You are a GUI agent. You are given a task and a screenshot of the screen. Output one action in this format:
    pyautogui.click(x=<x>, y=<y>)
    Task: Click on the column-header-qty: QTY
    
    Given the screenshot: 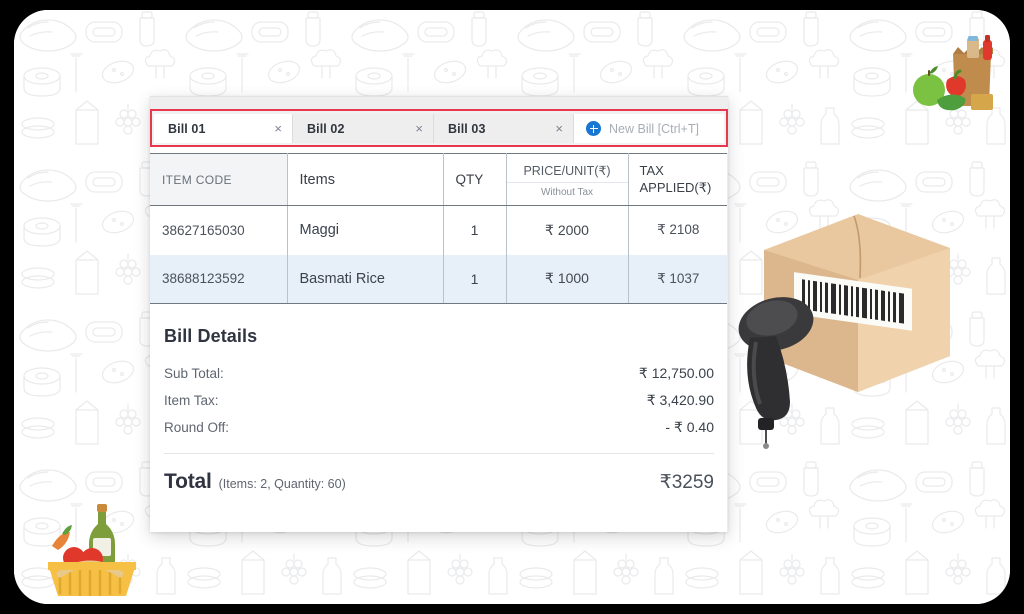 What is the action you would take?
    pyautogui.click(x=475, y=179)
    